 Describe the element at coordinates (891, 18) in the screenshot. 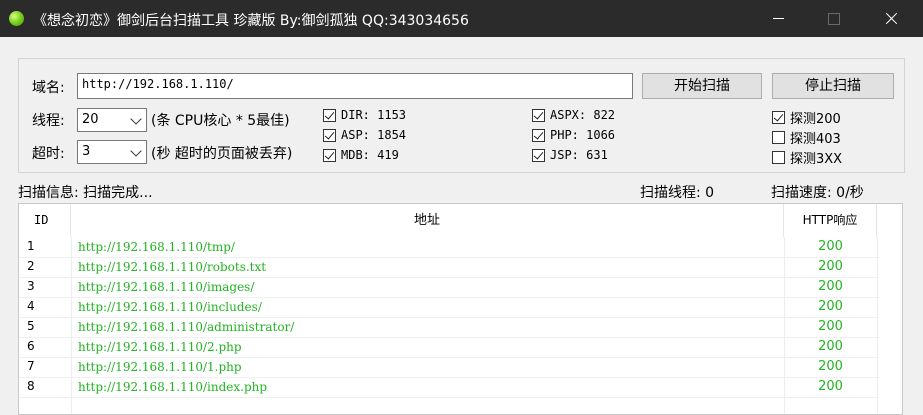

I see `close-icon` at that location.